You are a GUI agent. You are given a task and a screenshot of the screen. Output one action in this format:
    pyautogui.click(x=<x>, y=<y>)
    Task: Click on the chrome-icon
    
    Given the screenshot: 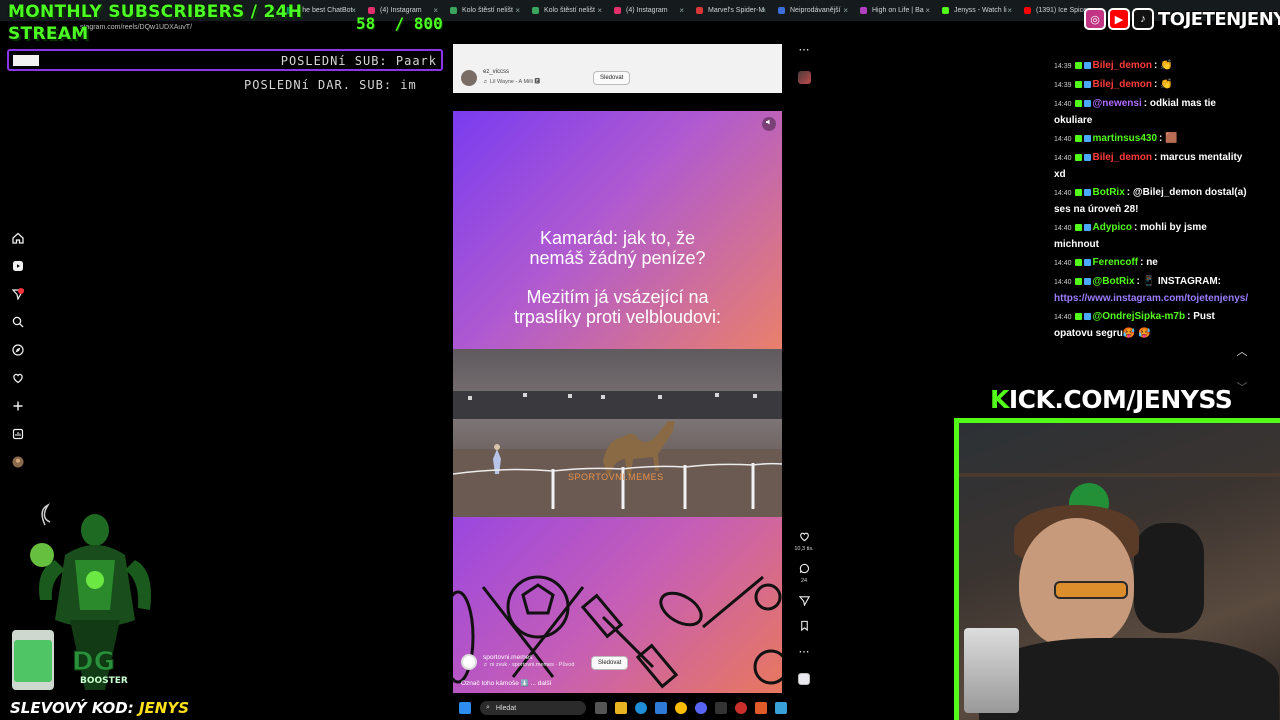 What is the action you would take?
    pyautogui.click(x=681, y=708)
    